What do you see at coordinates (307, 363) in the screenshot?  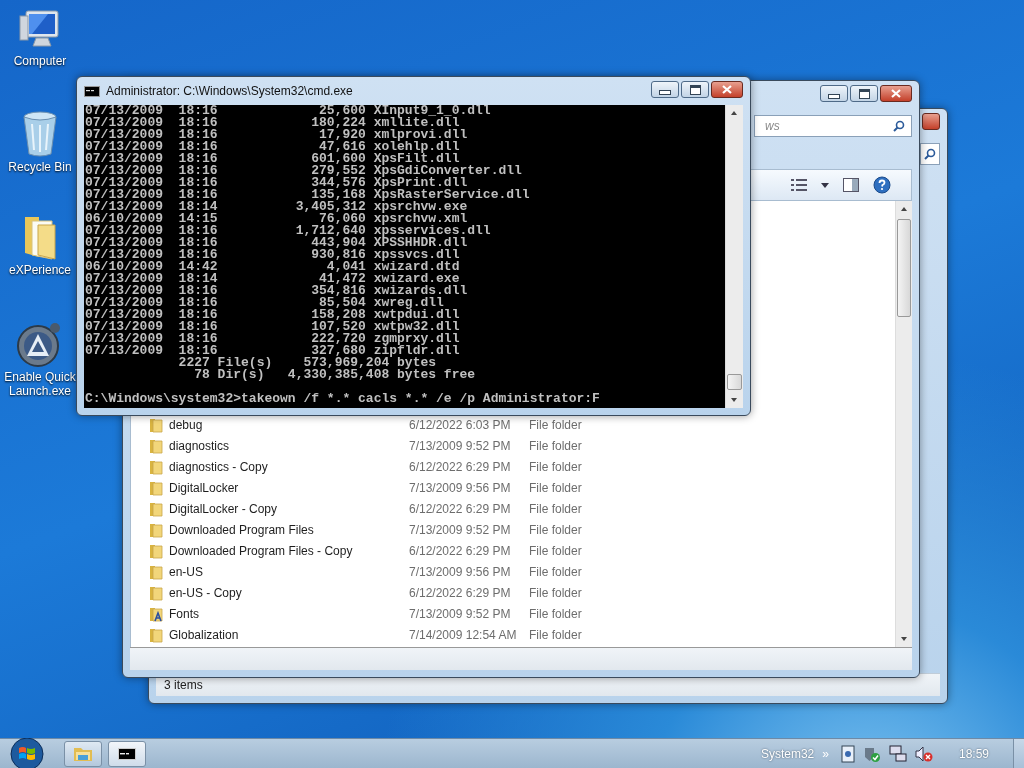 I see `console-line: 2227 File(s) 573,969,204 bytes` at bounding box center [307, 363].